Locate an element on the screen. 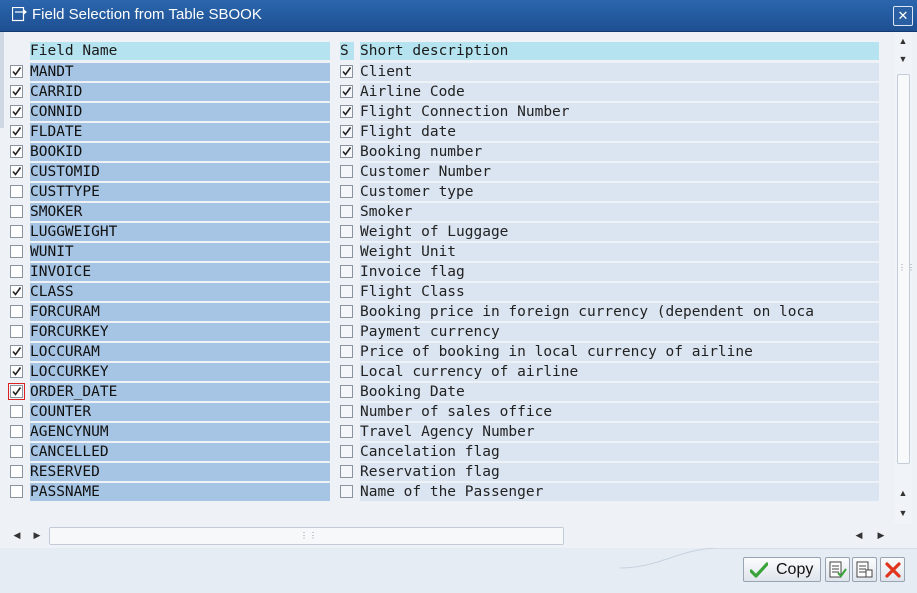 The width and height of the screenshot is (917, 593). table-row: PASSNAME Name of the Passenger is located at coordinates (449, 492).